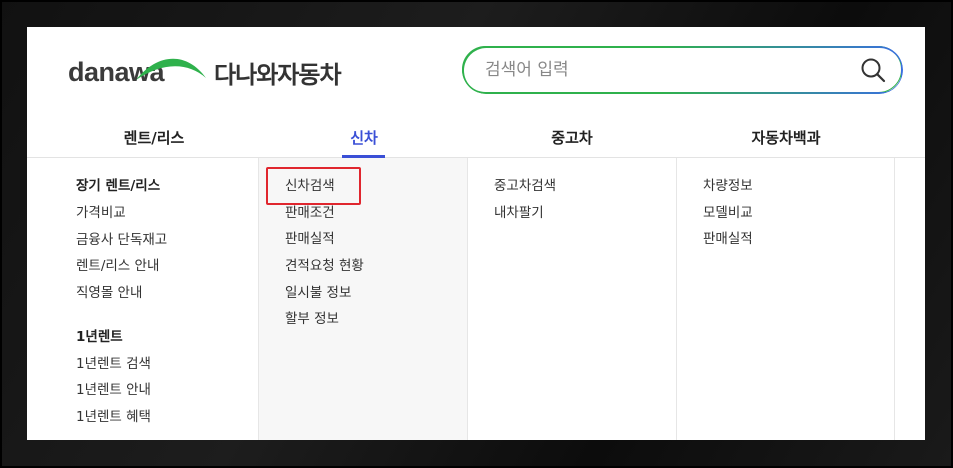  I want to click on link-direct-mall: 직영몰 안내, so click(121, 295).